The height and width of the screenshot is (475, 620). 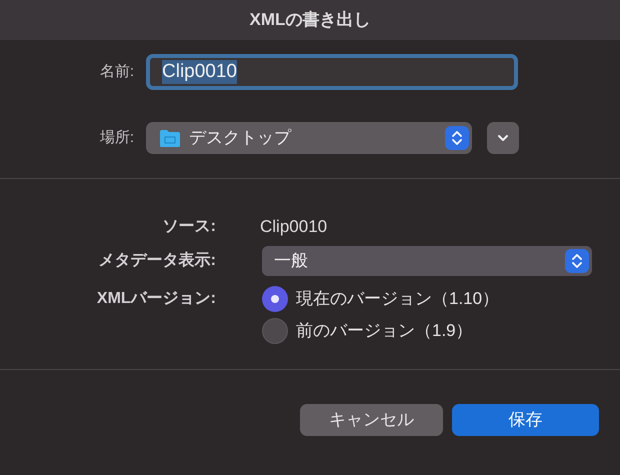 What do you see at coordinates (240, 138) in the screenshot?
I see `location-value: デスクトップ` at bounding box center [240, 138].